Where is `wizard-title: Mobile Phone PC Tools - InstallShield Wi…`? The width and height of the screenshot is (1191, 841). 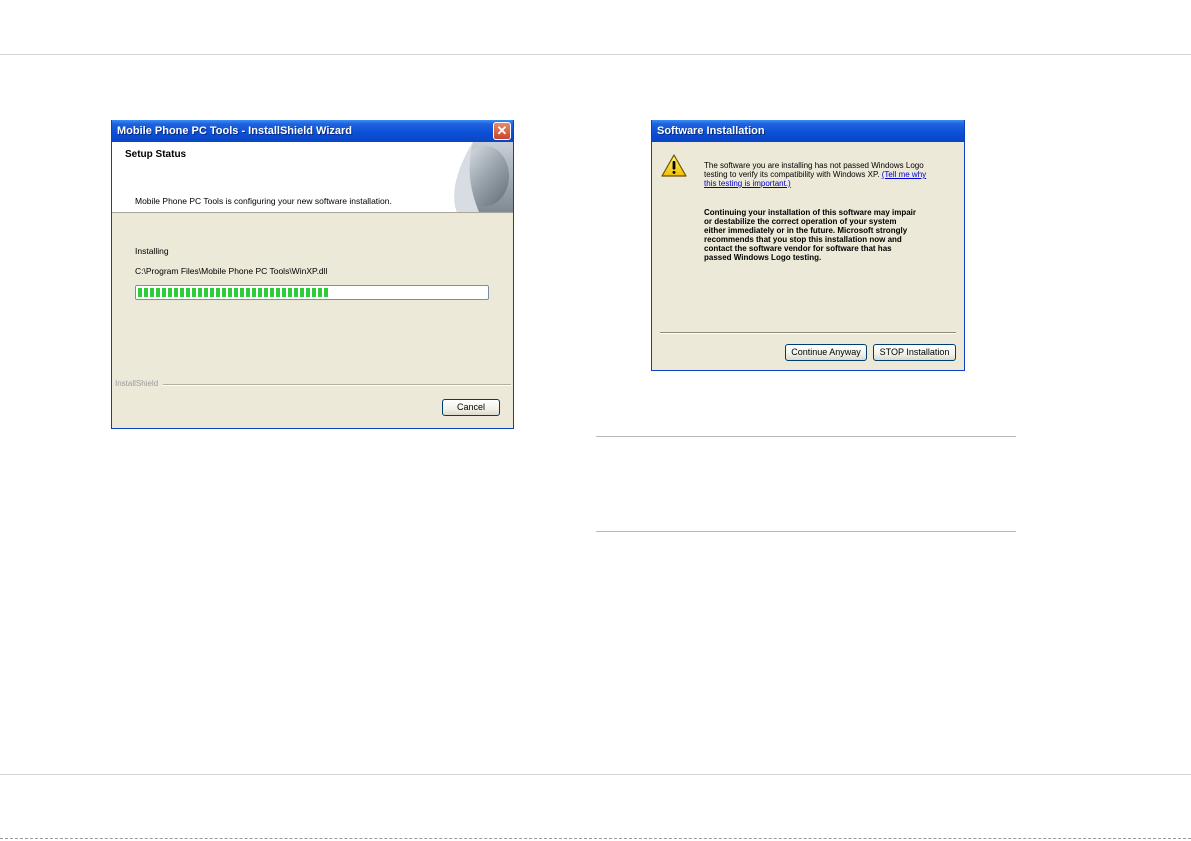 wizard-title: Mobile Phone PC Tools - InstallShield Wi… is located at coordinates (234, 131).